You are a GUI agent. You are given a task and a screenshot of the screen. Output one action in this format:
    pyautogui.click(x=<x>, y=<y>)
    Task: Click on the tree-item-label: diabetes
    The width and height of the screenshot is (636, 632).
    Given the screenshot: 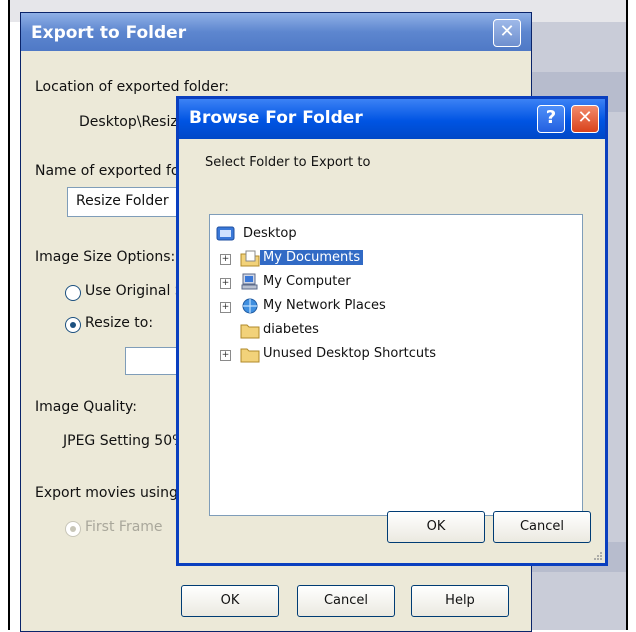 What is the action you would take?
    pyautogui.click(x=291, y=329)
    